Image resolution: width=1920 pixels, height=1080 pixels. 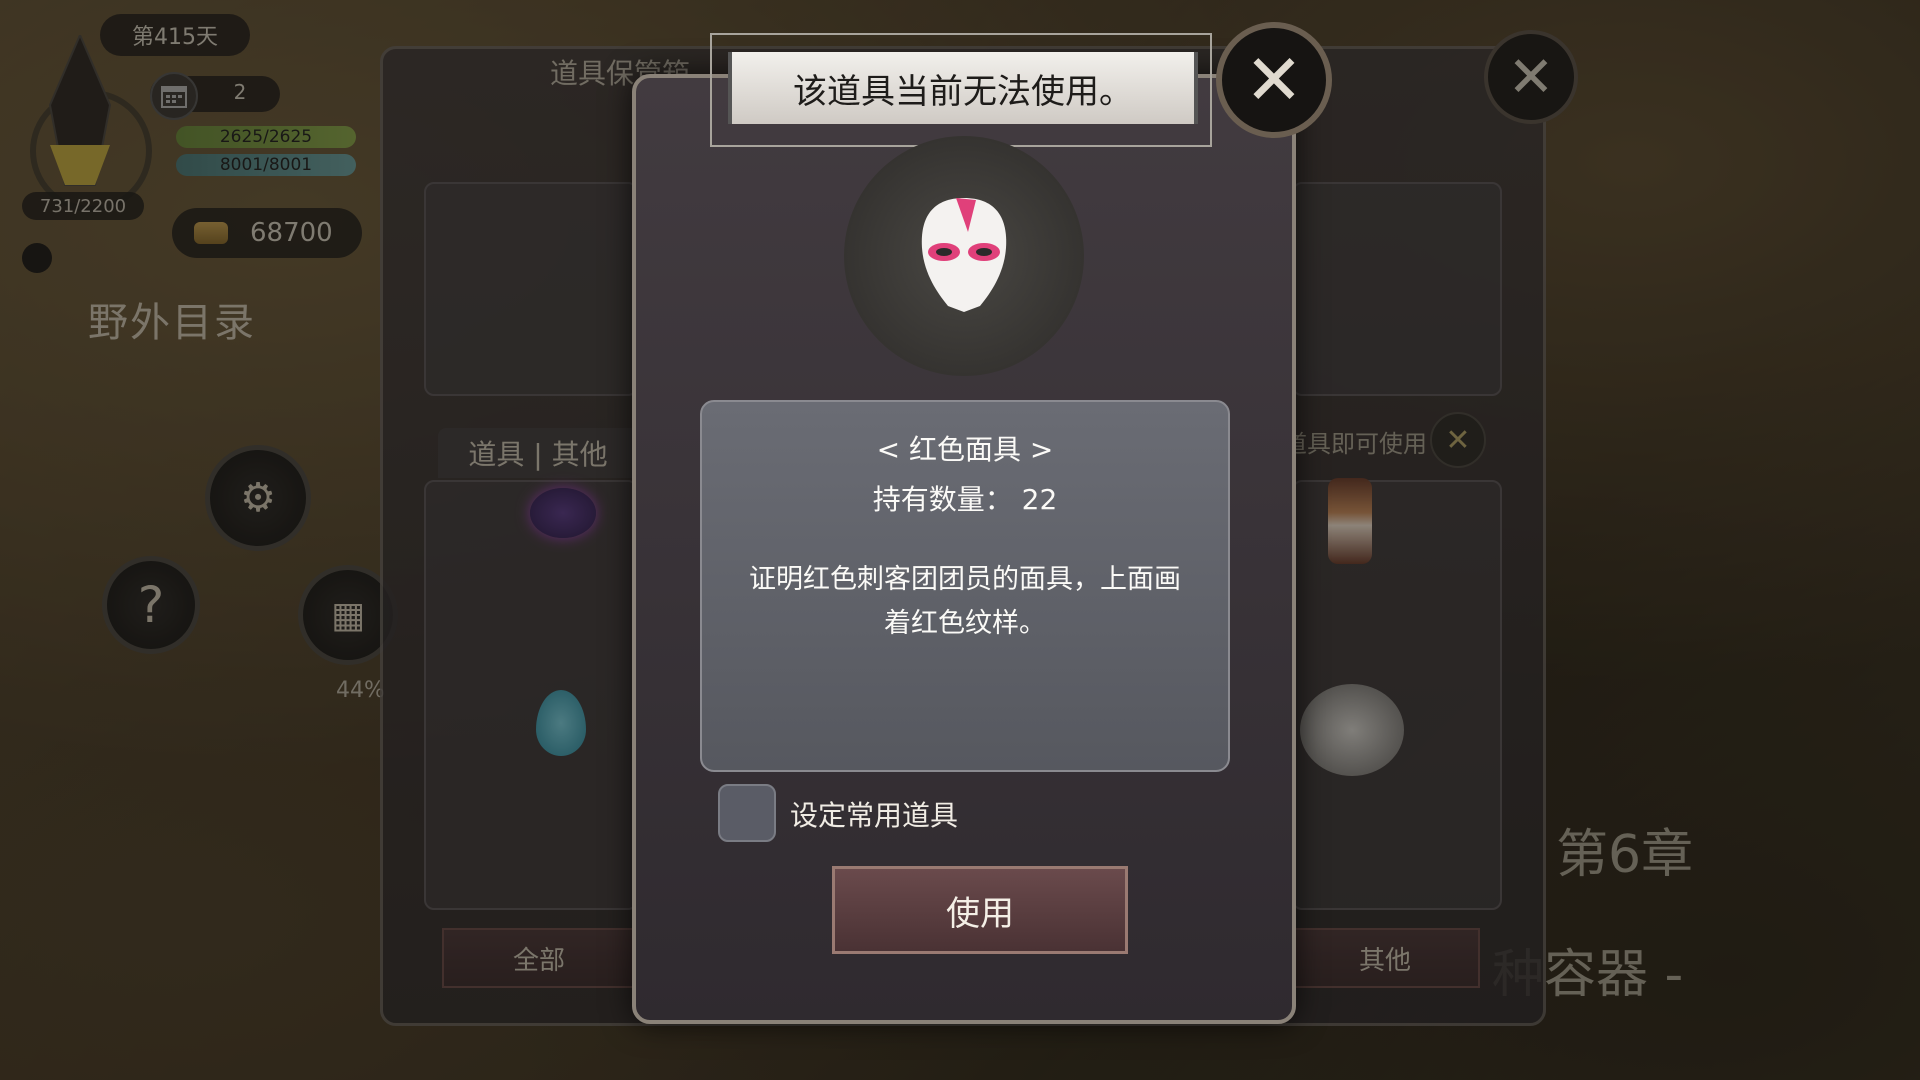 What do you see at coordinates (965, 601) in the screenshot?
I see `item-description: 证明红色刺客团团员的面具，上面画着红色纹样。` at bounding box center [965, 601].